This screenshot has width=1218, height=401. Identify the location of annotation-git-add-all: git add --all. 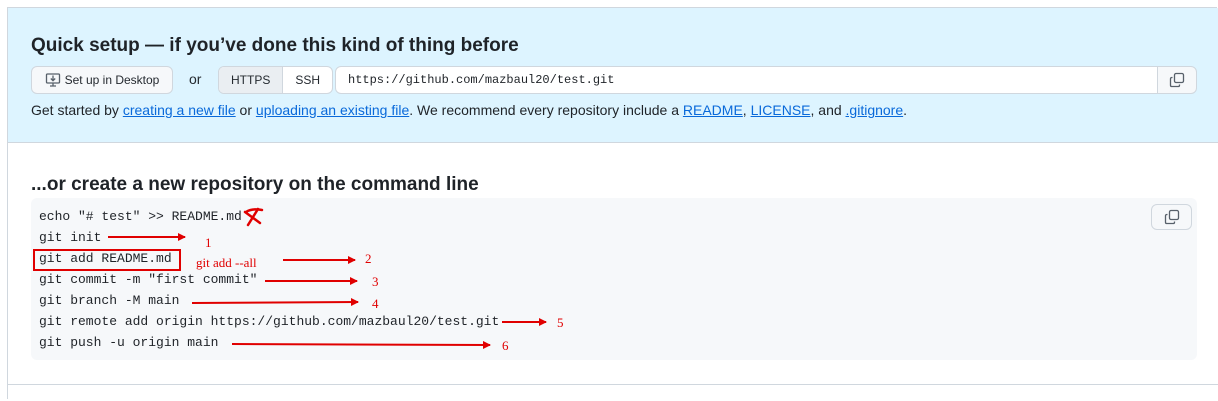
(226, 262).